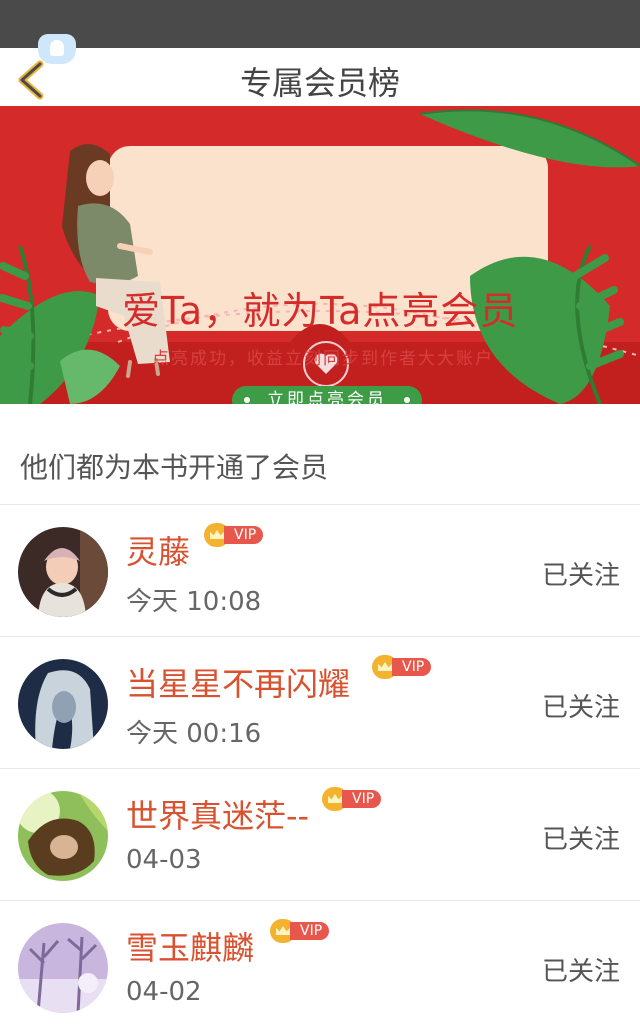  Describe the element at coordinates (320, 570) in the screenshot. I see `member-row: 灵藤 VIP 今天 10:08 已关注` at that location.